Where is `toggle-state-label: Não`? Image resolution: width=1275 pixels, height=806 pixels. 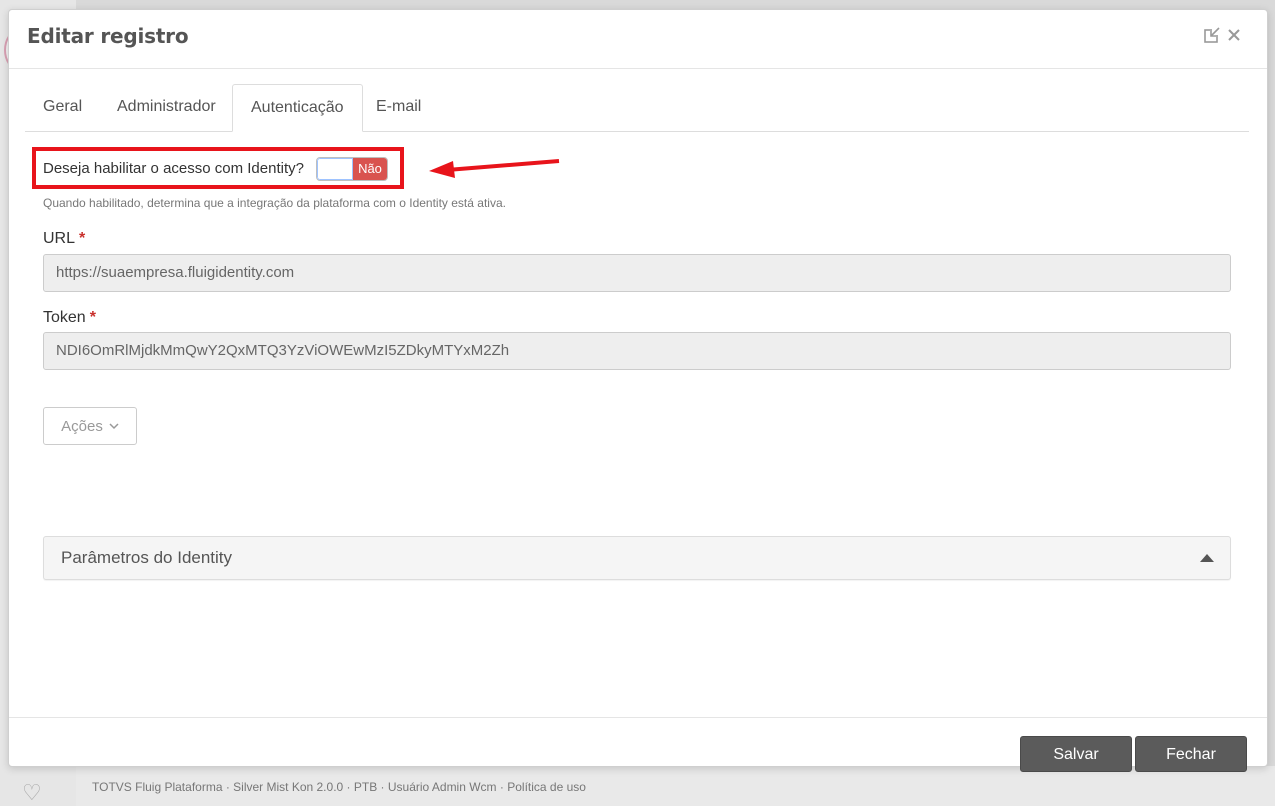
toggle-state-label: Não is located at coordinates (370, 169).